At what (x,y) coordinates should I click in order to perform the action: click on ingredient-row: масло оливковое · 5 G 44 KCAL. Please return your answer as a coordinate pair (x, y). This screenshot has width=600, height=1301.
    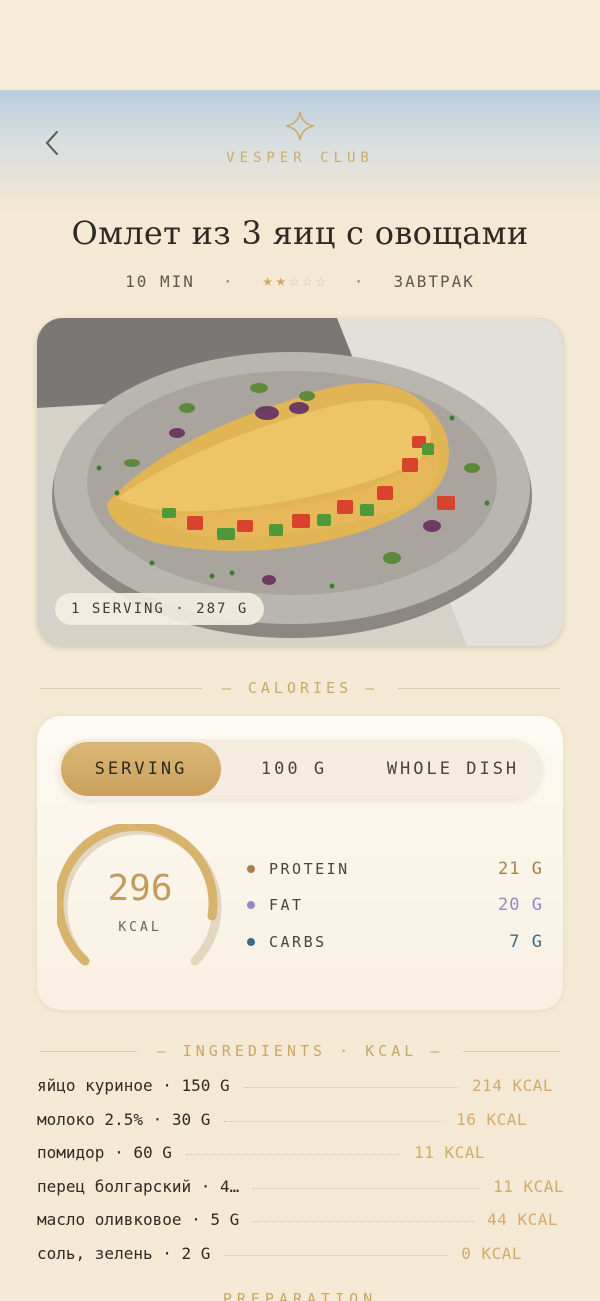
    Looking at the image, I should click on (297, 1219).